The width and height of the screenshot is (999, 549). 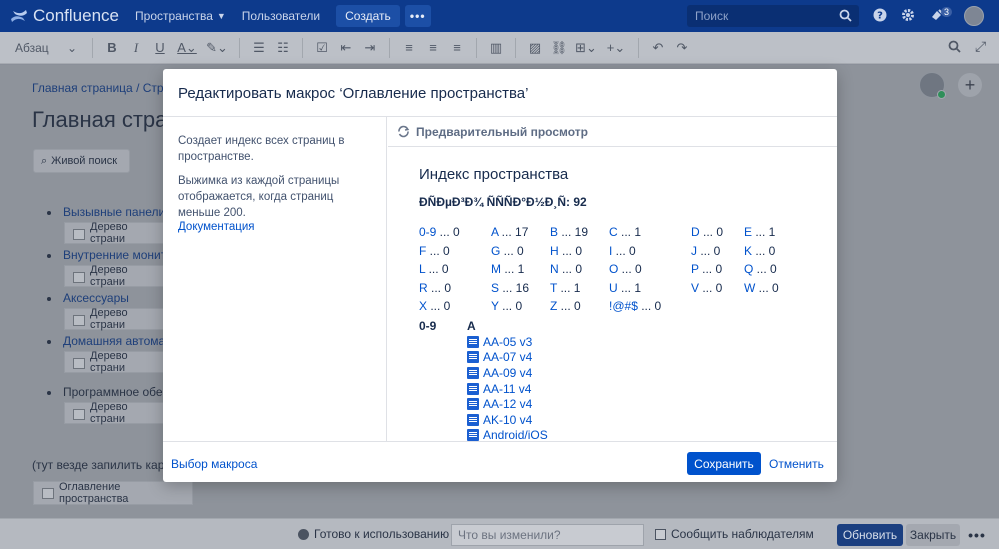 What do you see at coordinates (64, 16) in the screenshot?
I see `confluence-logo: Confluence` at bounding box center [64, 16].